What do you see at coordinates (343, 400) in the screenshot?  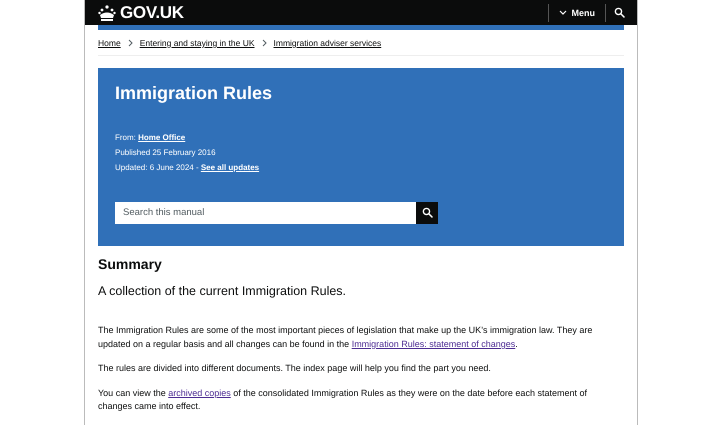 I see `body-paragraph: You can view the archived copies of the consolidated Immigration Rules as they were on the date before each statement of changes came into effect.` at bounding box center [343, 400].